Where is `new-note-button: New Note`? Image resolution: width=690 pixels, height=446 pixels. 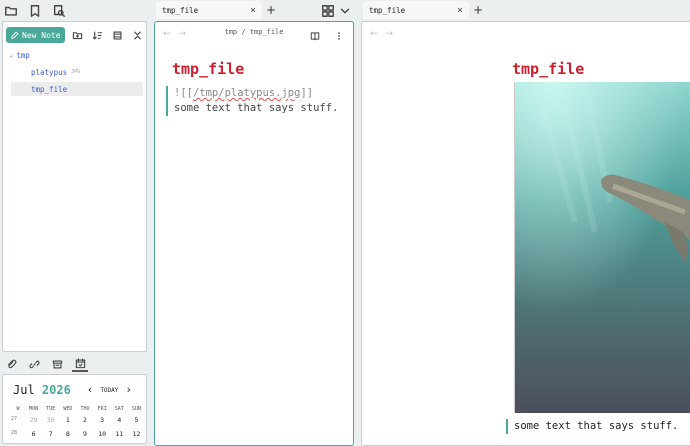 new-note-button: New Note is located at coordinates (35, 35).